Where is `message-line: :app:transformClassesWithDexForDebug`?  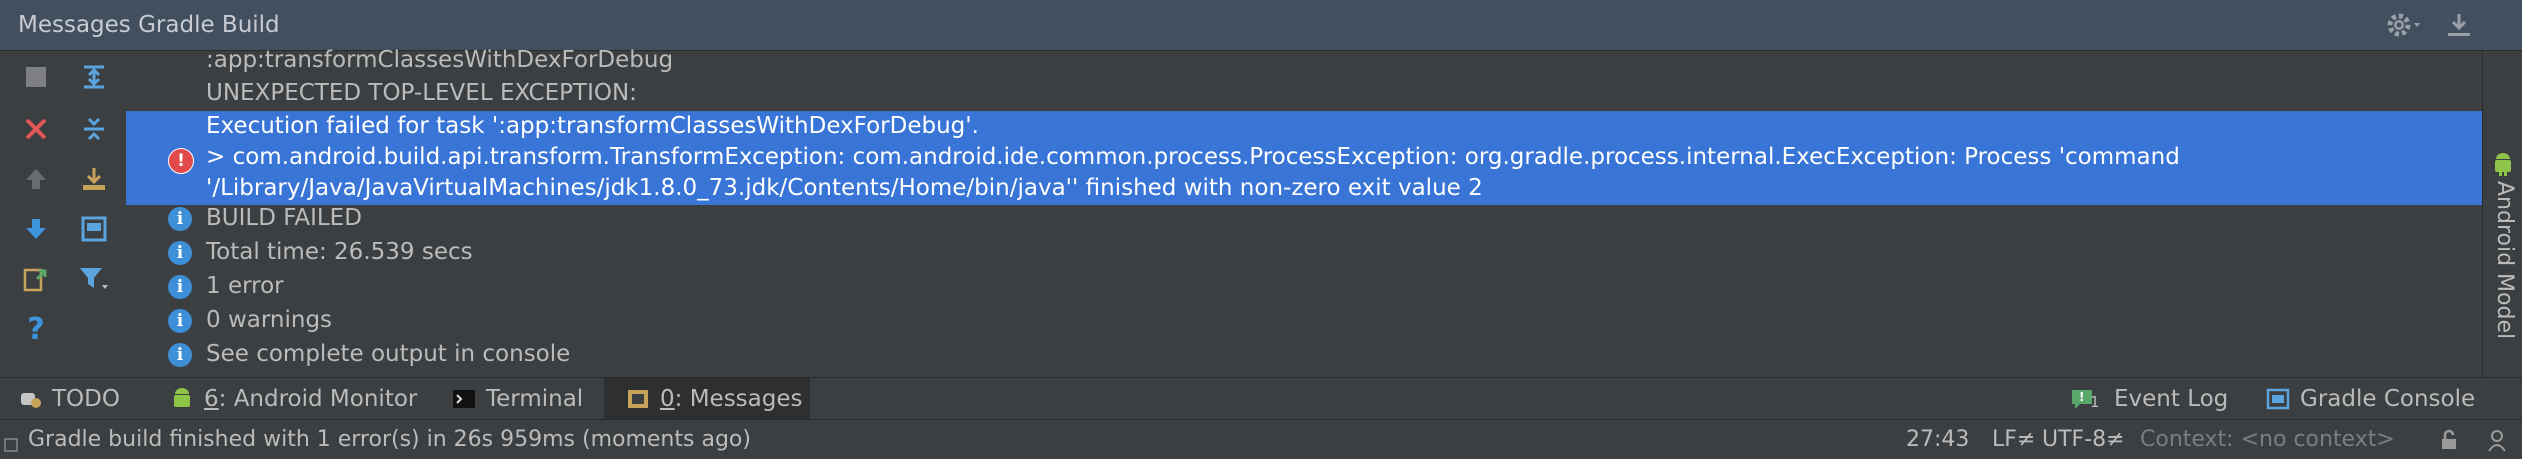
message-line: :app:transformClassesWithDexForDebug is located at coordinates (439, 60).